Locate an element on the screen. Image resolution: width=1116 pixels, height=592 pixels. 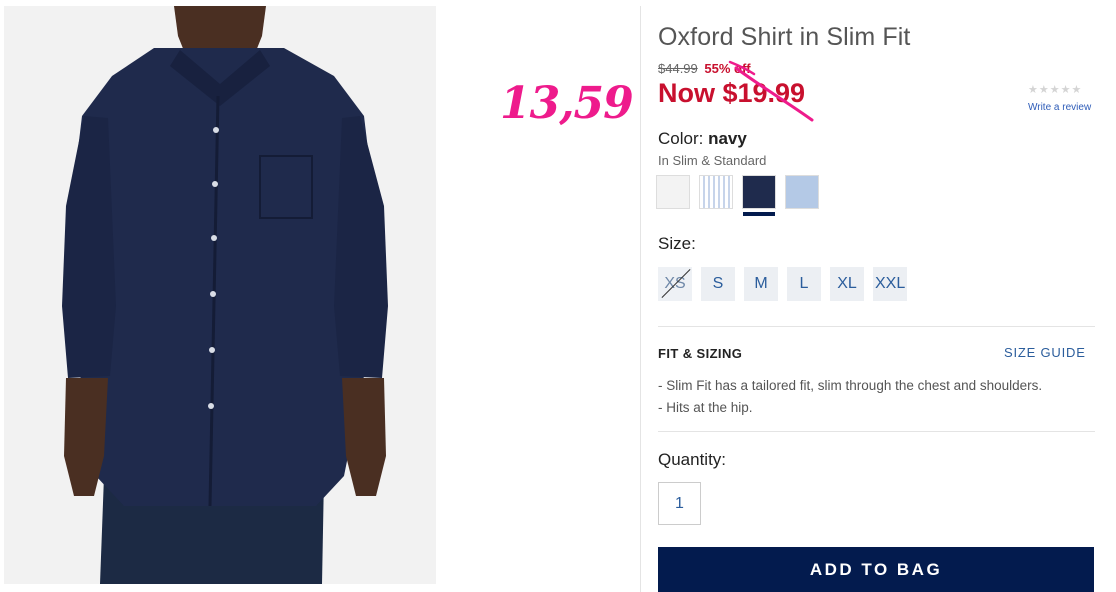
fit-sizing-heading: FIT & SIZING is located at coordinates (700, 353).